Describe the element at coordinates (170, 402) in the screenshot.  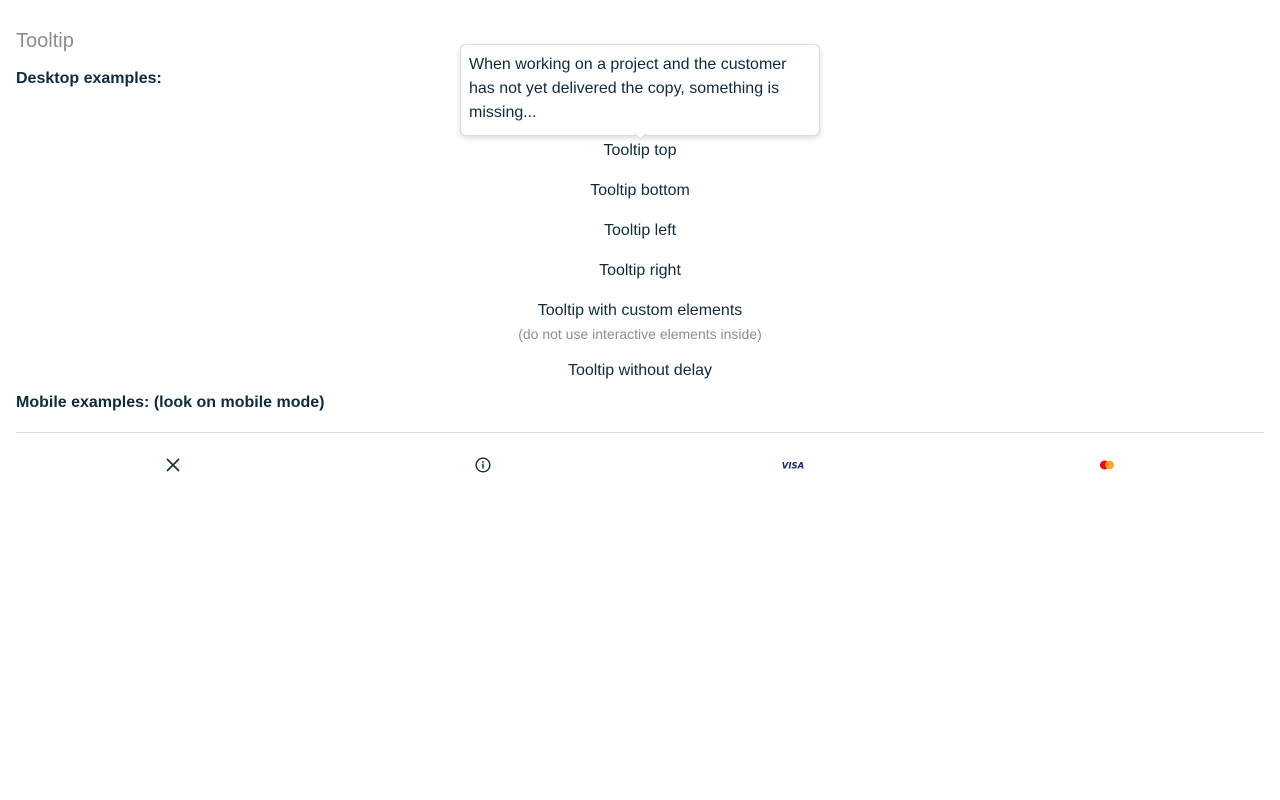
I see `mobile-examples-heading: Mobile examples: (look on mobile mode)` at that location.